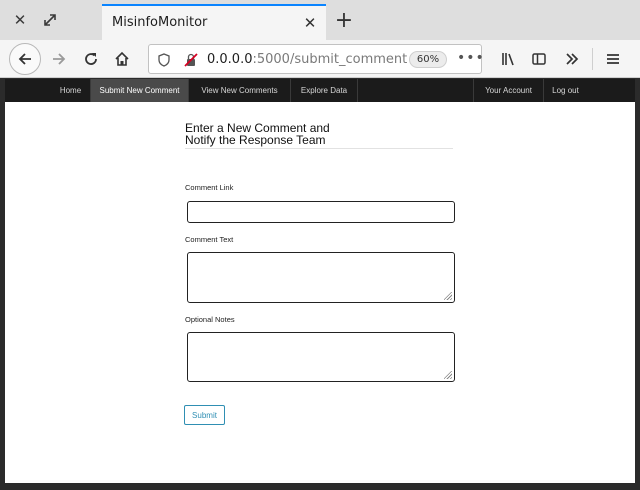 This screenshot has width=640, height=490. Describe the element at coordinates (592, 59) in the screenshot. I see `toolbar-divider` at that location.